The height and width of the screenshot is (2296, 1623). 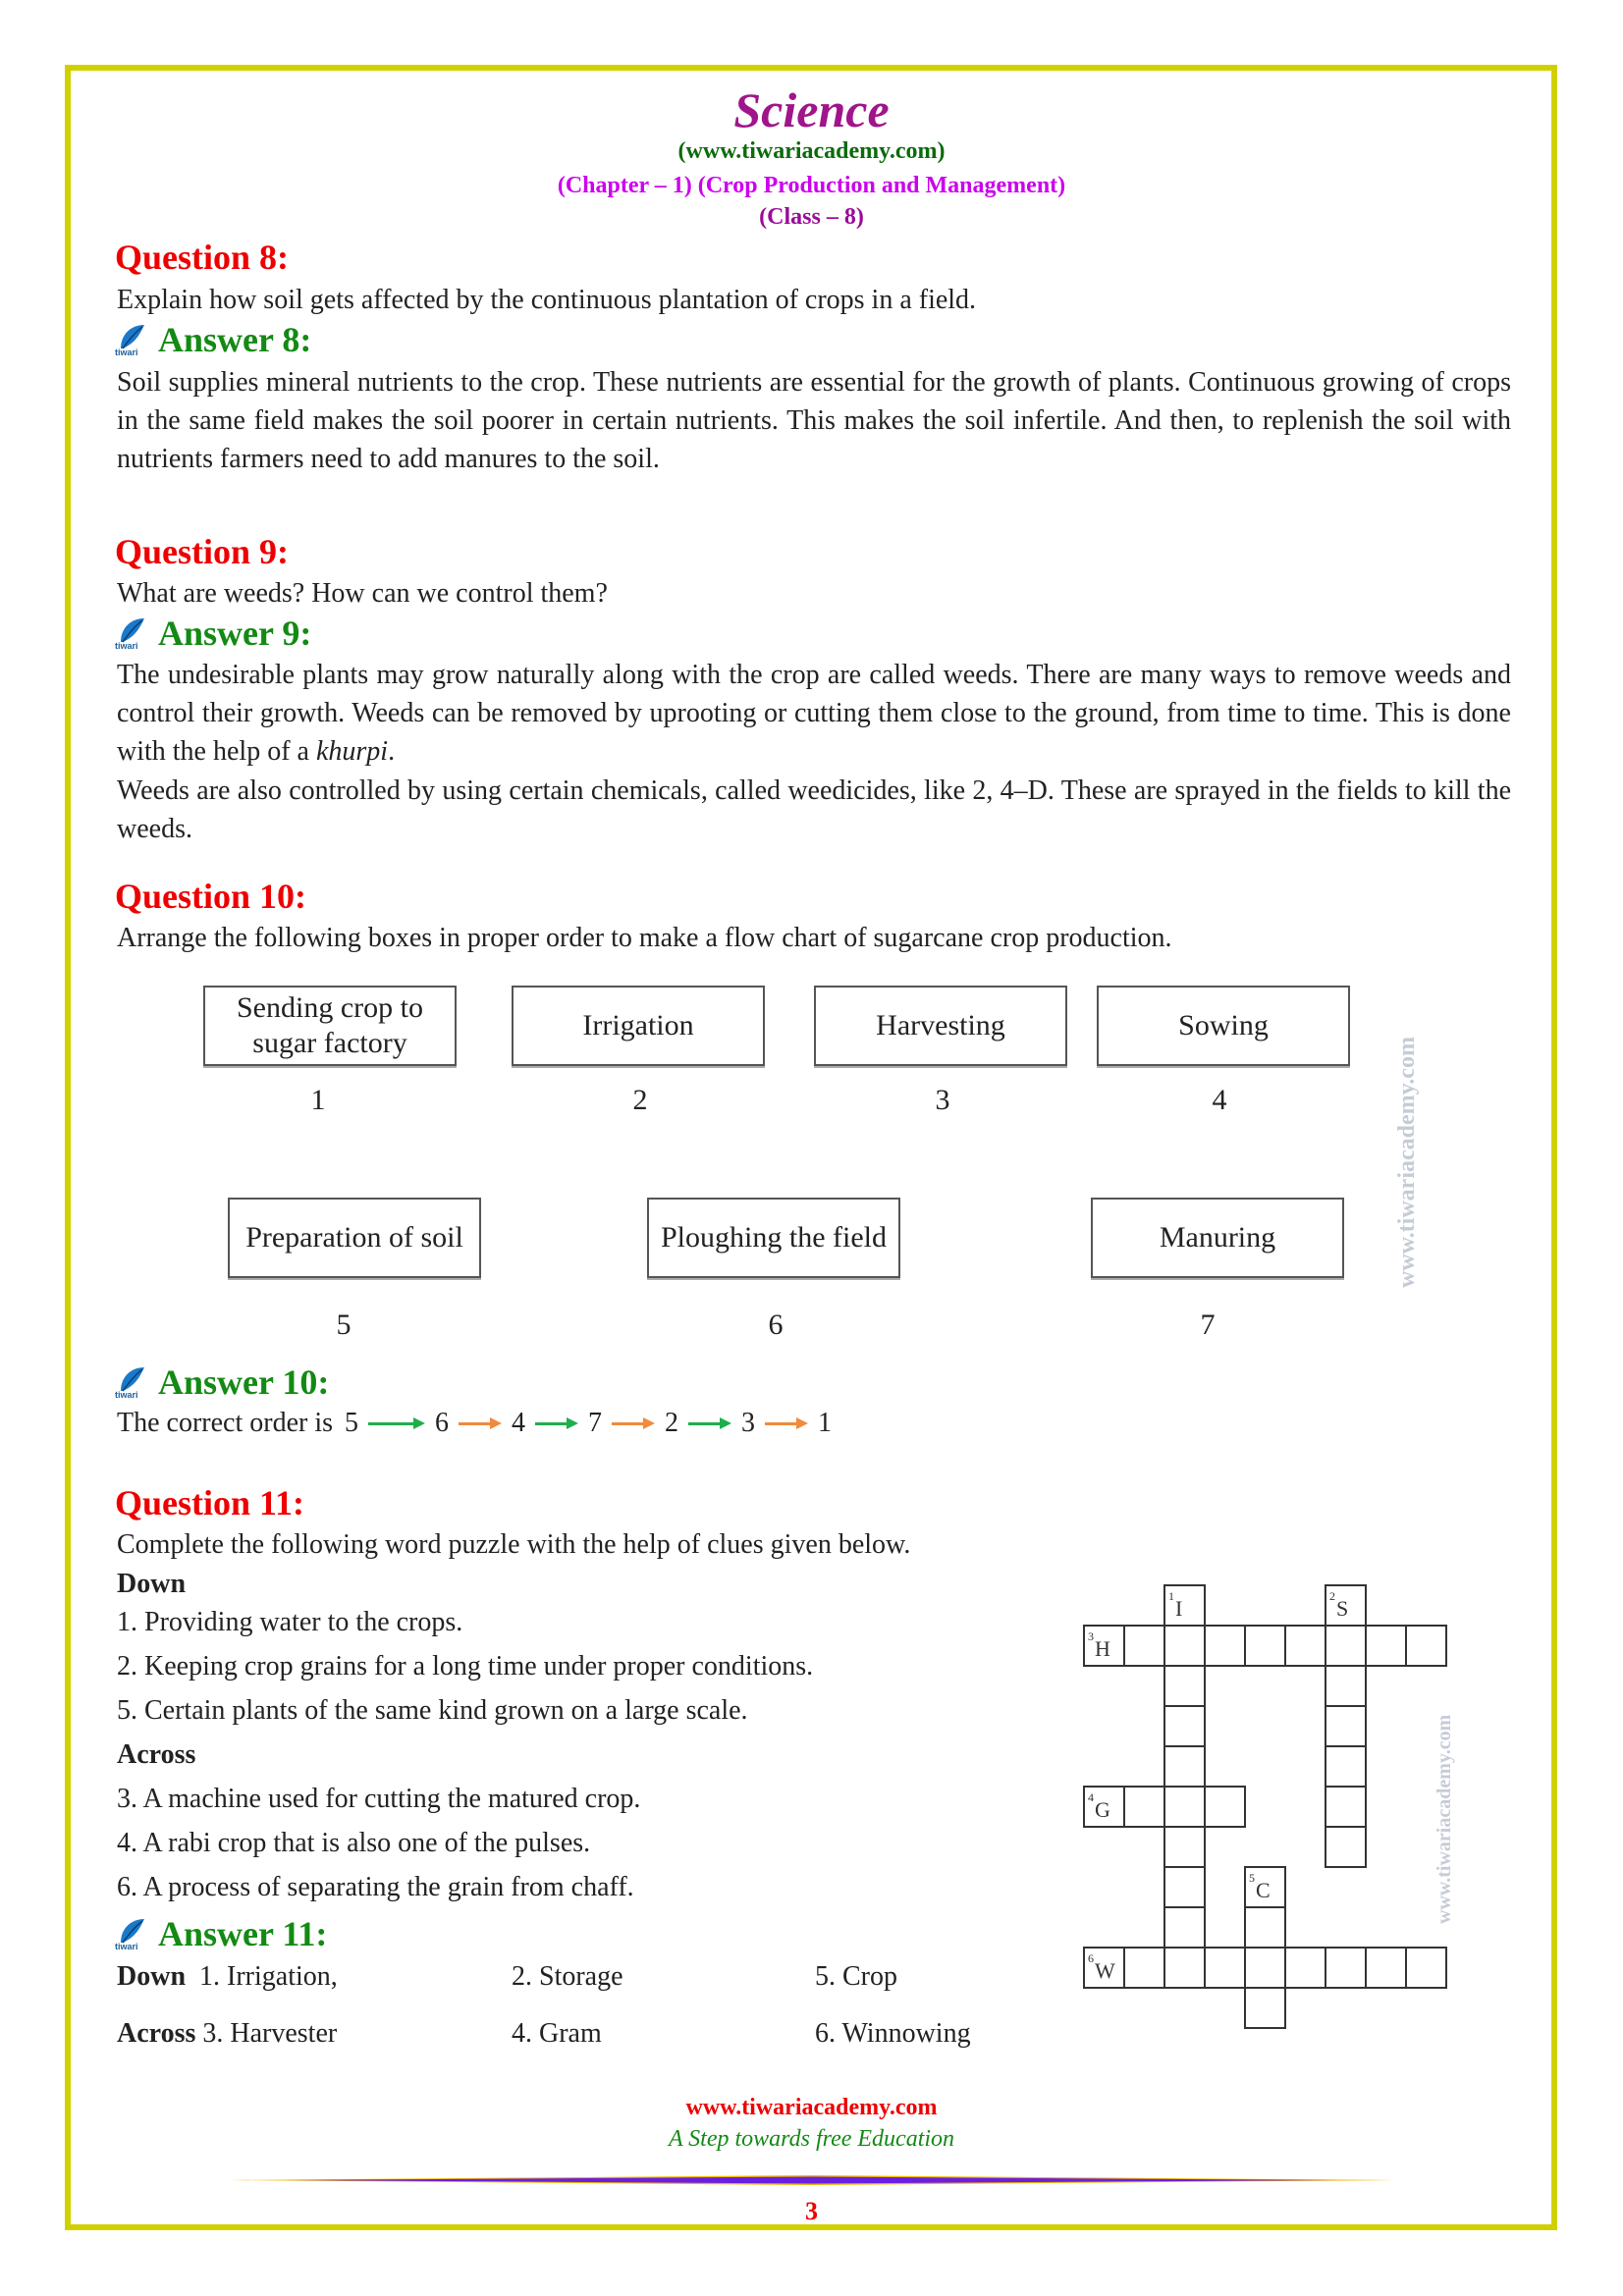 I want to click on crossword-cell-1: 1I, so click(x=1184, y=1606).